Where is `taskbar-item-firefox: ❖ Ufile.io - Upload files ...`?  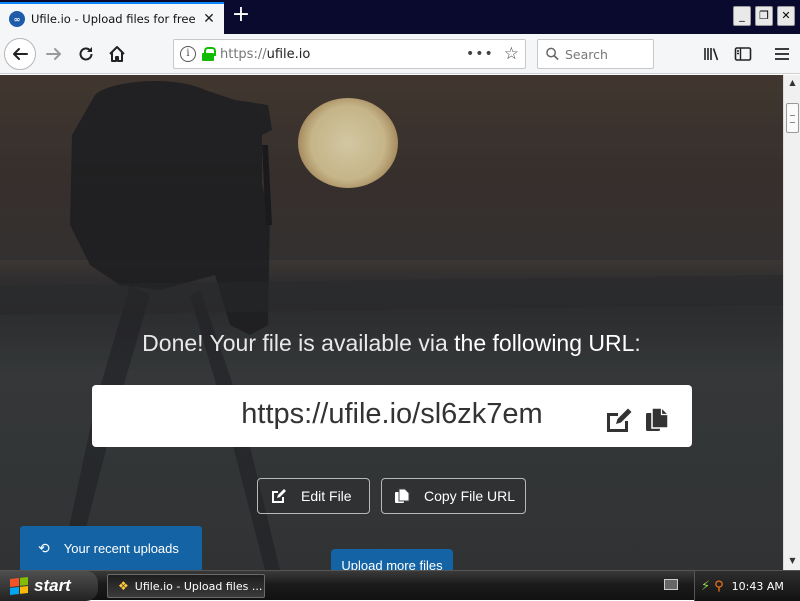
taskbar-item-firefox: ❖ Ufile.io - Upload files ... is located at coordinates (186, 586).